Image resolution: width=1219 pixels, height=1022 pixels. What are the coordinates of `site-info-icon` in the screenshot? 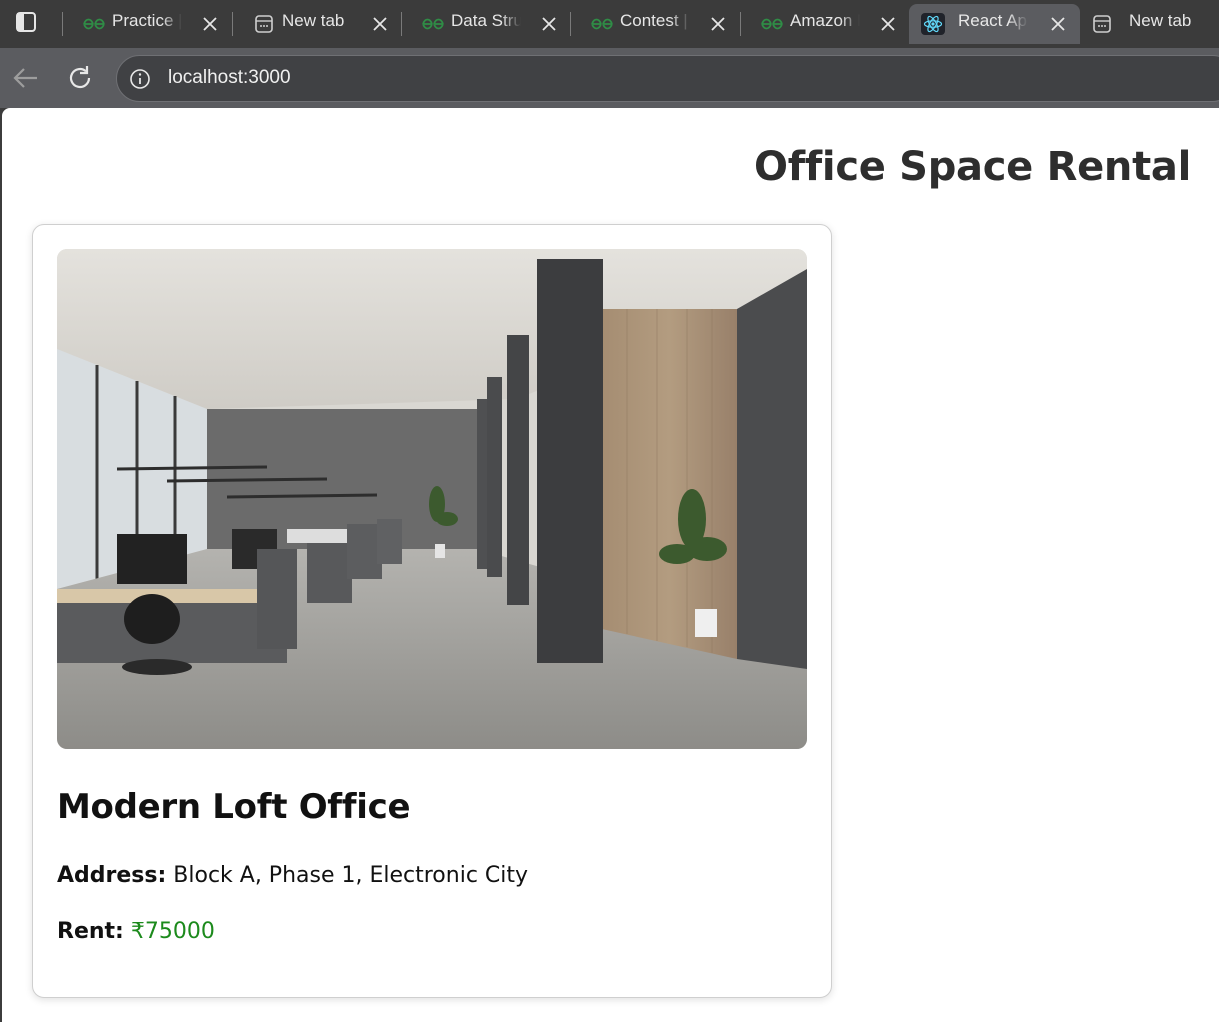 It's located at (140, 79).